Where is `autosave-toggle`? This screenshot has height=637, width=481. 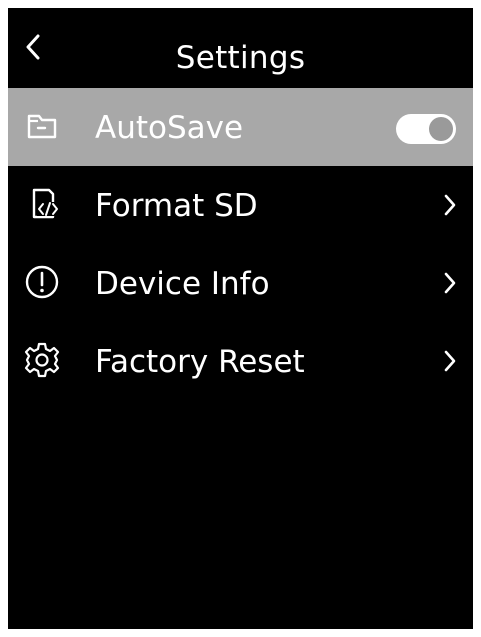
autosave-toggle is located at coordinates (426, 129).